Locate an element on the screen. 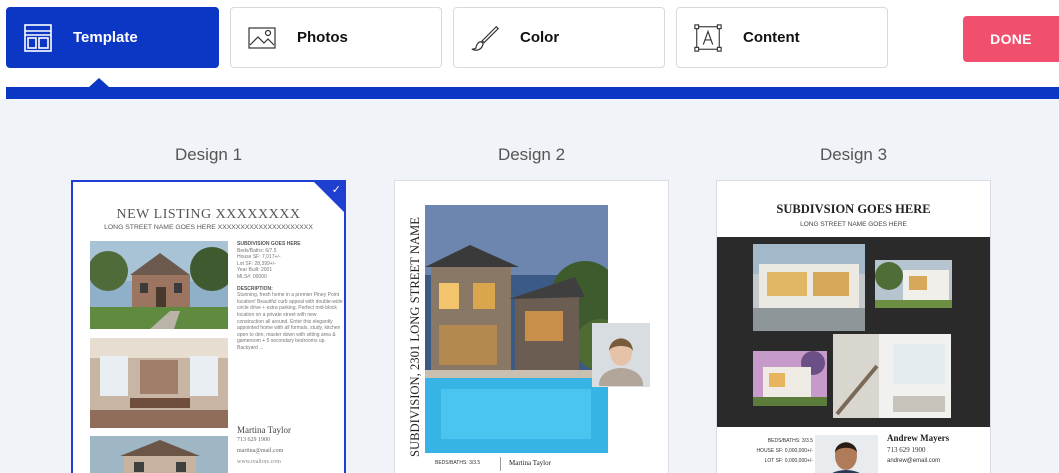  exterior-photo is located at coordinates (913, 284).